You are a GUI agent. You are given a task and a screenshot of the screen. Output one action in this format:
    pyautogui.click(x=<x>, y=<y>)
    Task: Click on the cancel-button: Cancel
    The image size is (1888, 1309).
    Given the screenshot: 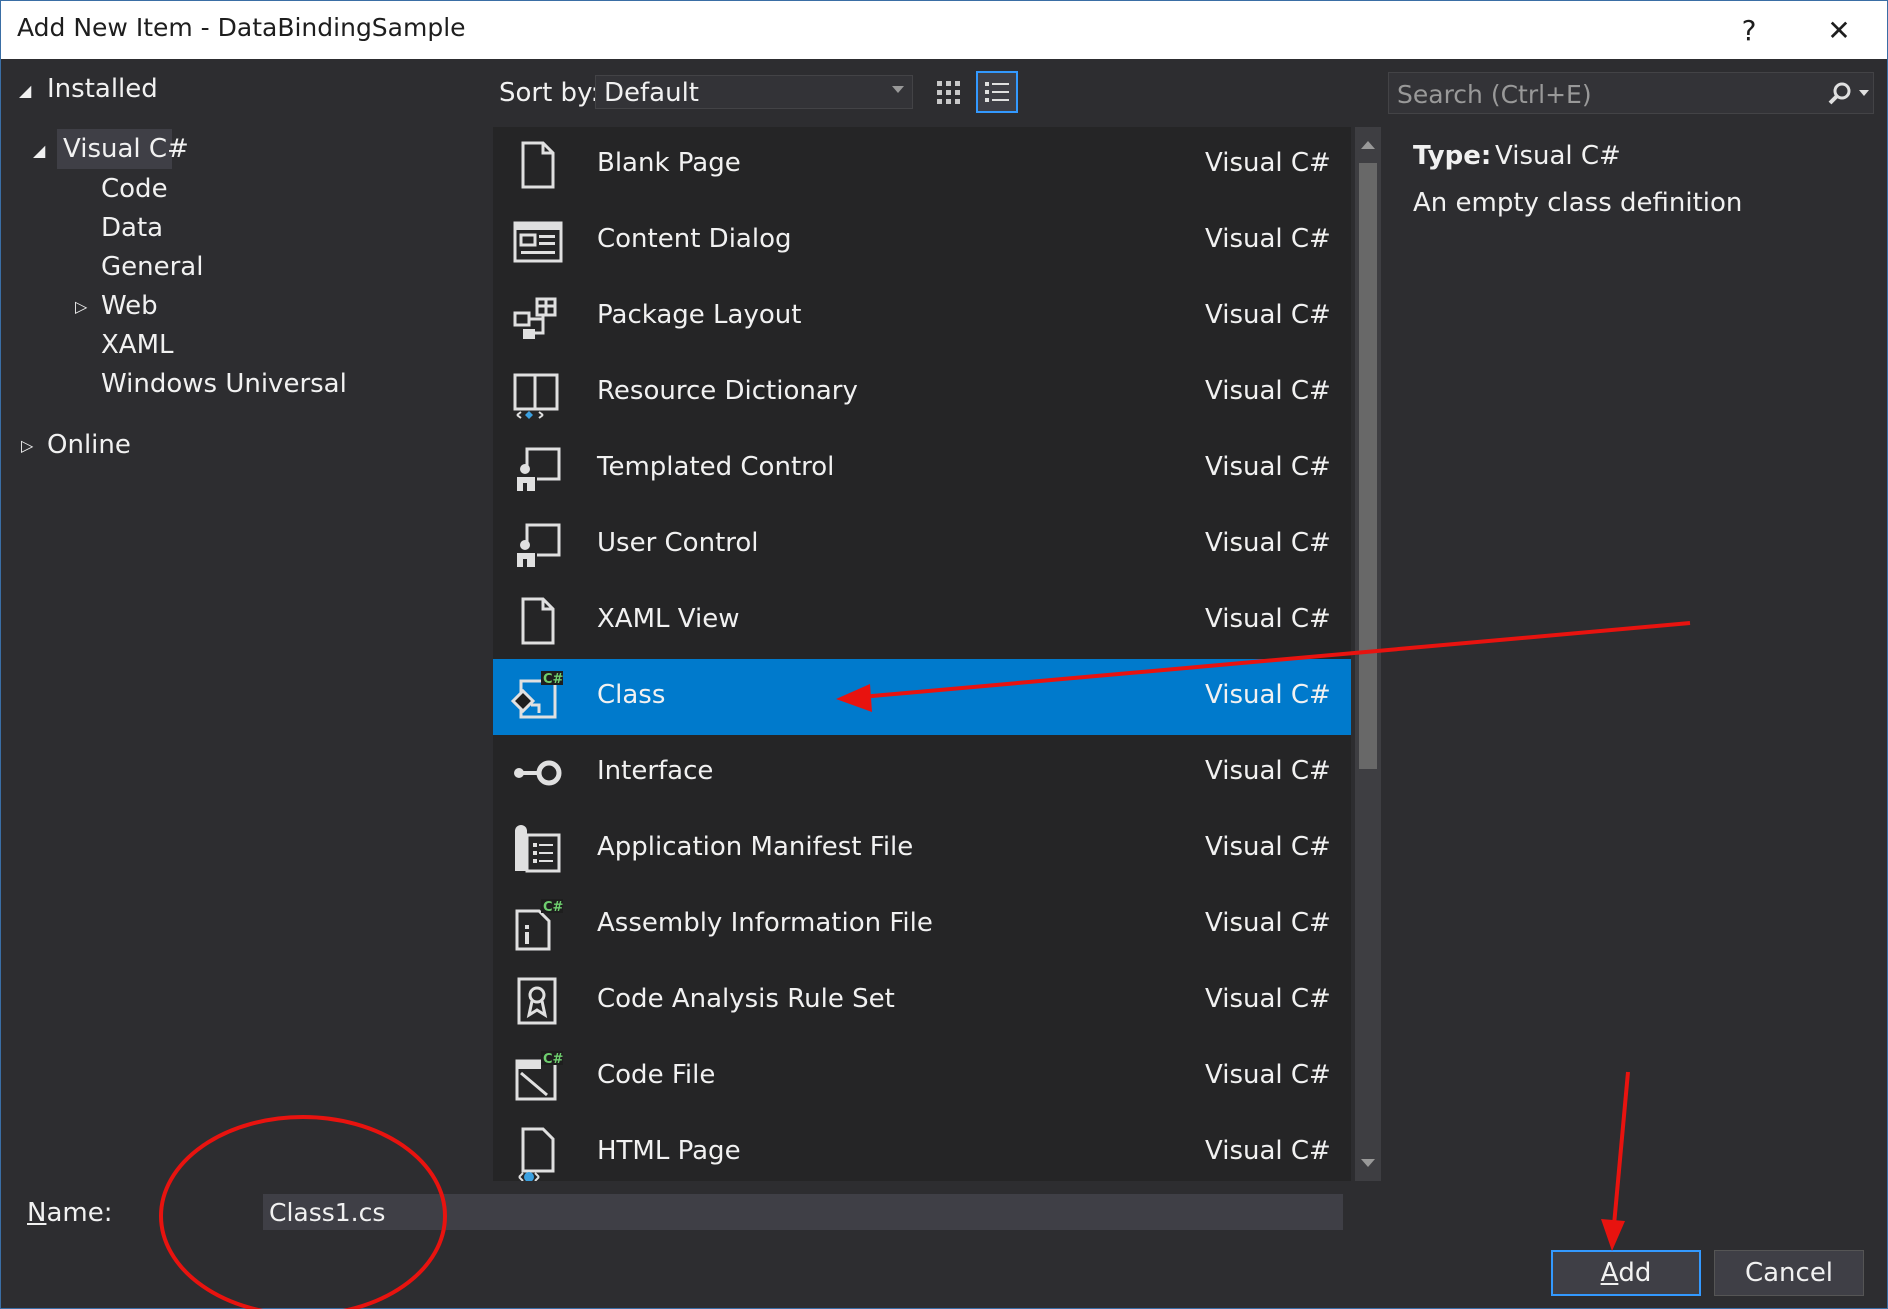 What is the action you would take?
    pyautogui.click(x=1789, y=1273)
    